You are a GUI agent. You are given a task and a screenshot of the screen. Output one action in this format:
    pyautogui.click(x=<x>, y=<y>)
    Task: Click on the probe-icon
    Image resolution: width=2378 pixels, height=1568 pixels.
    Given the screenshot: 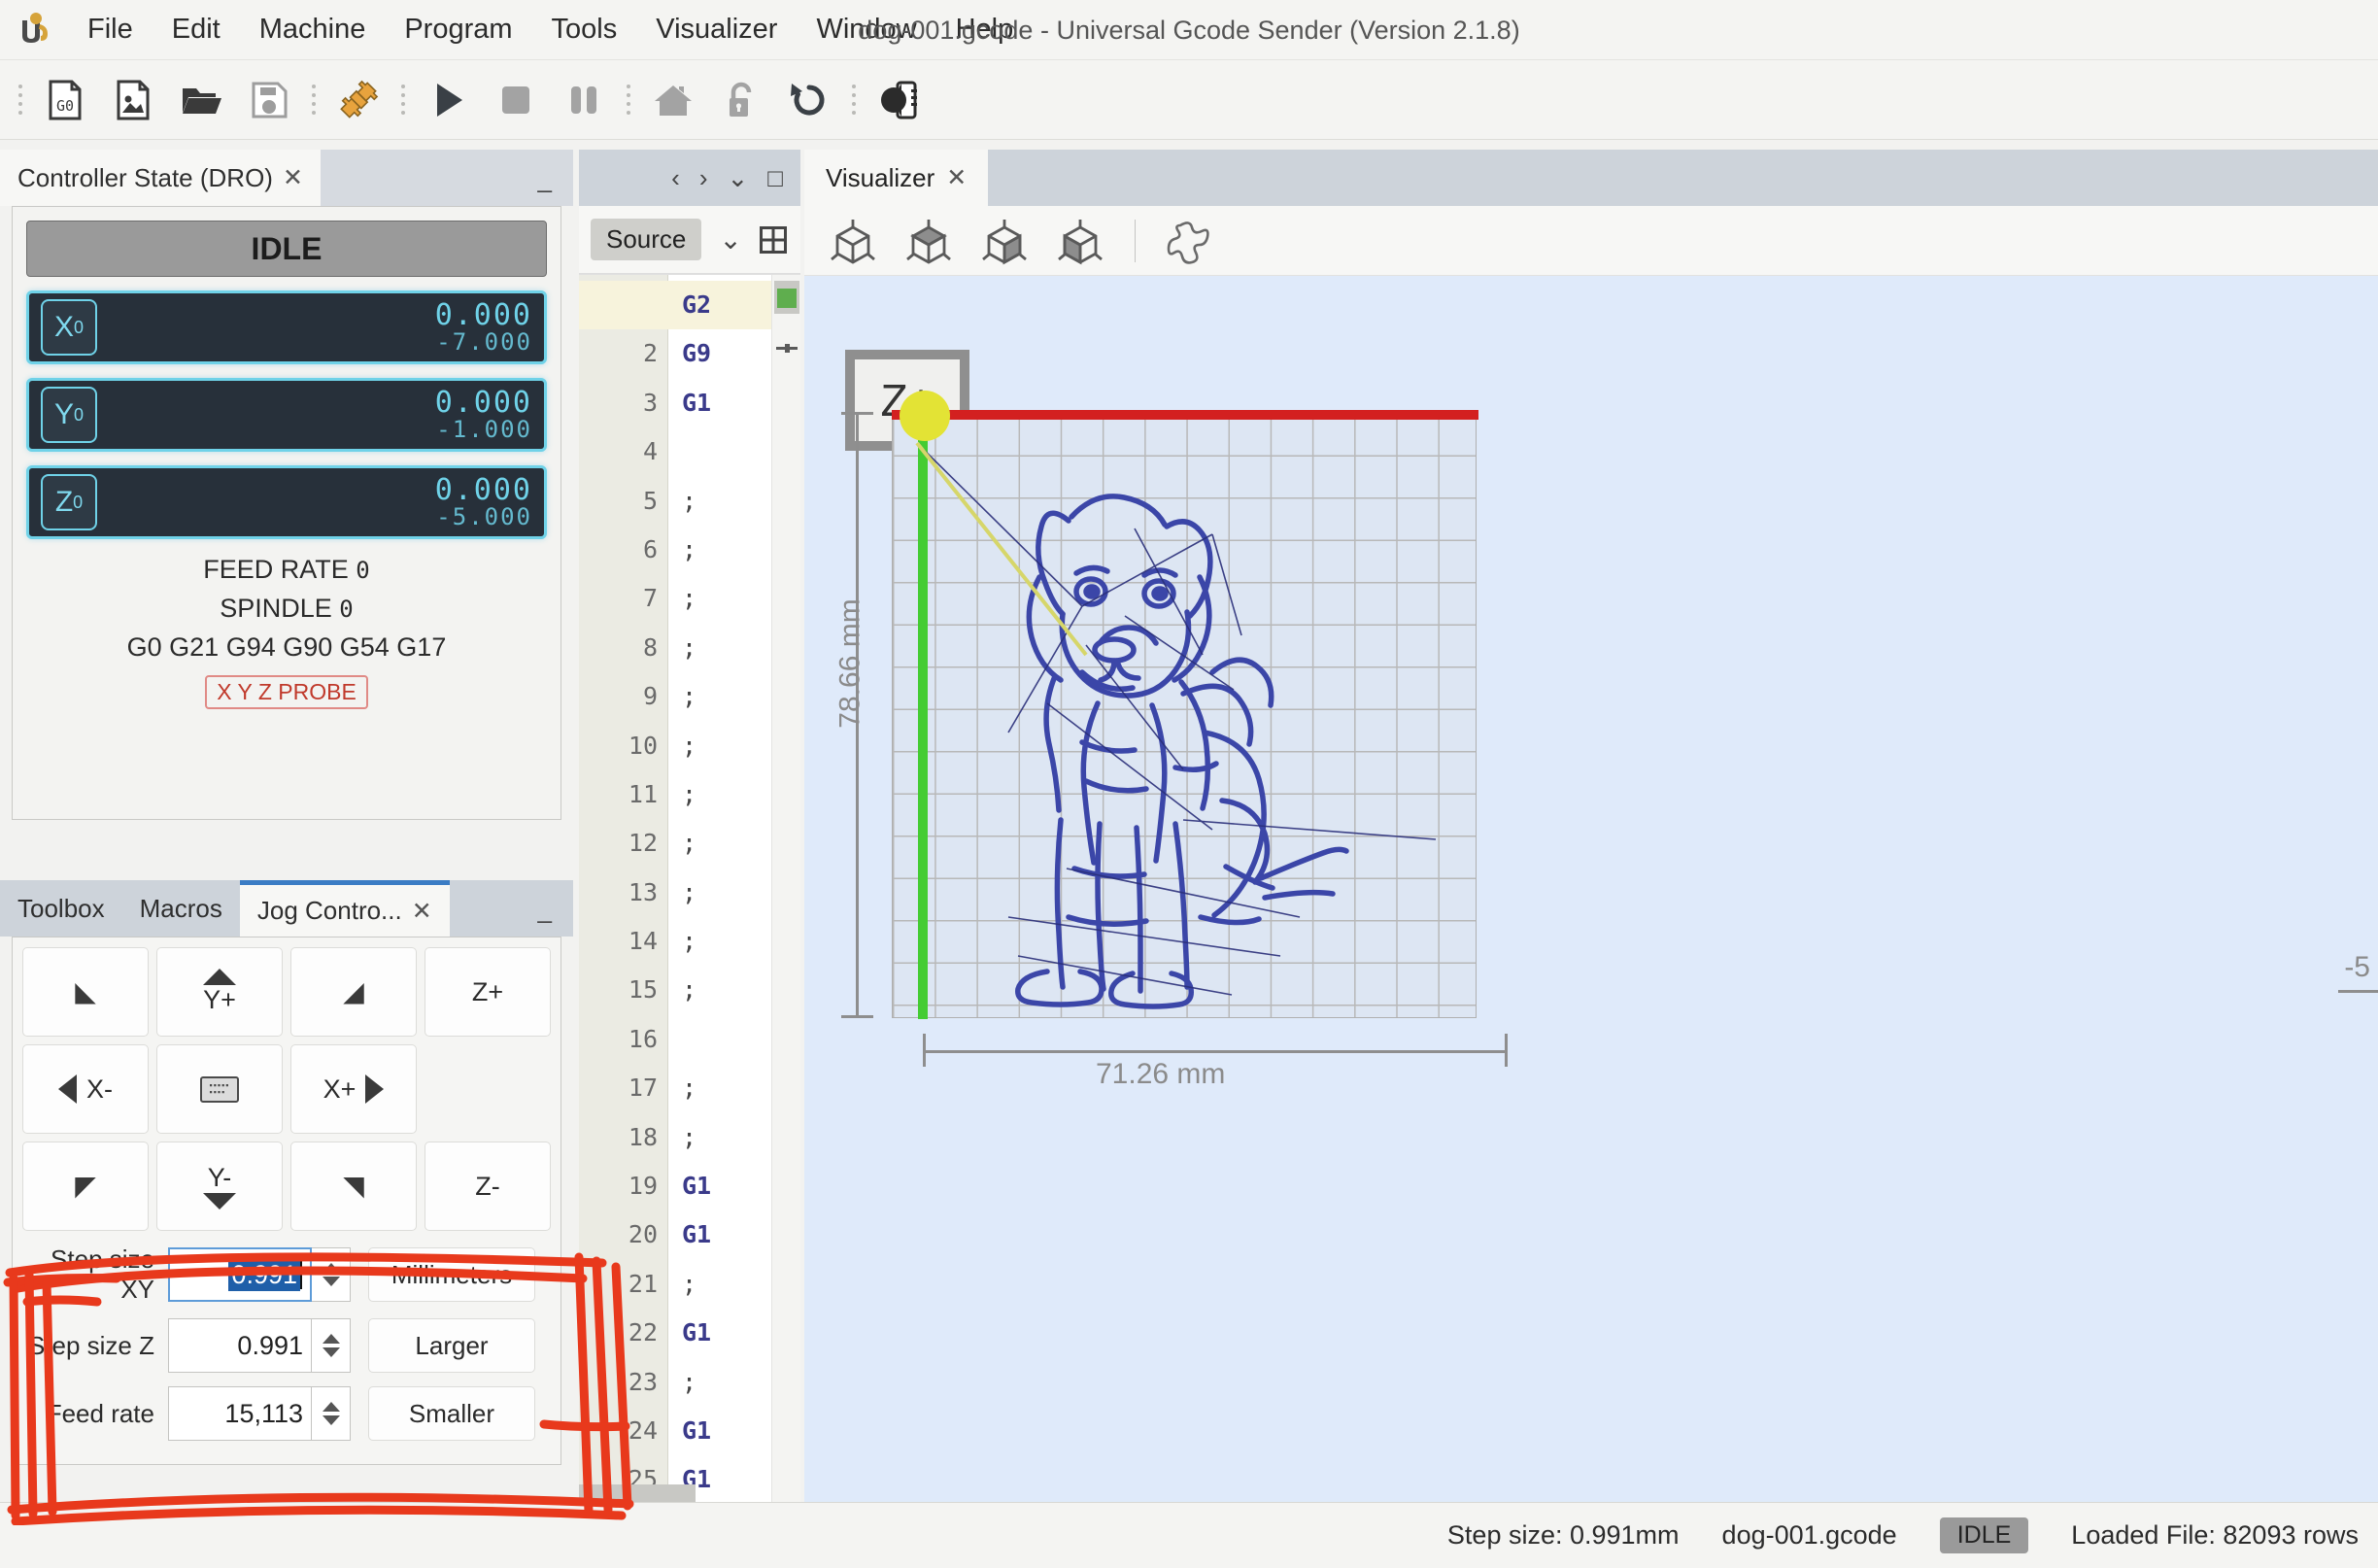 What is the action you would take?
    pyautogui.click(x=899, y=100)
    